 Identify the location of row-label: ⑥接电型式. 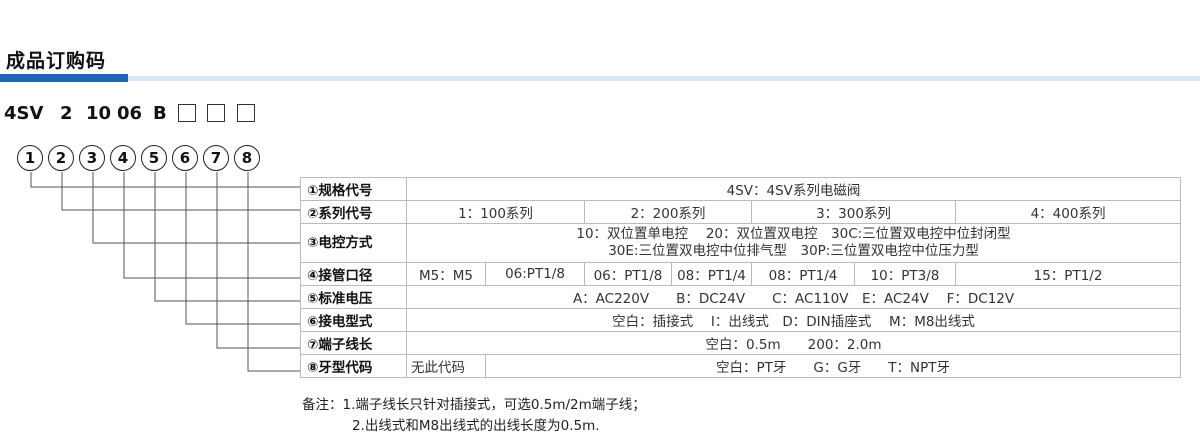
(353, 320).